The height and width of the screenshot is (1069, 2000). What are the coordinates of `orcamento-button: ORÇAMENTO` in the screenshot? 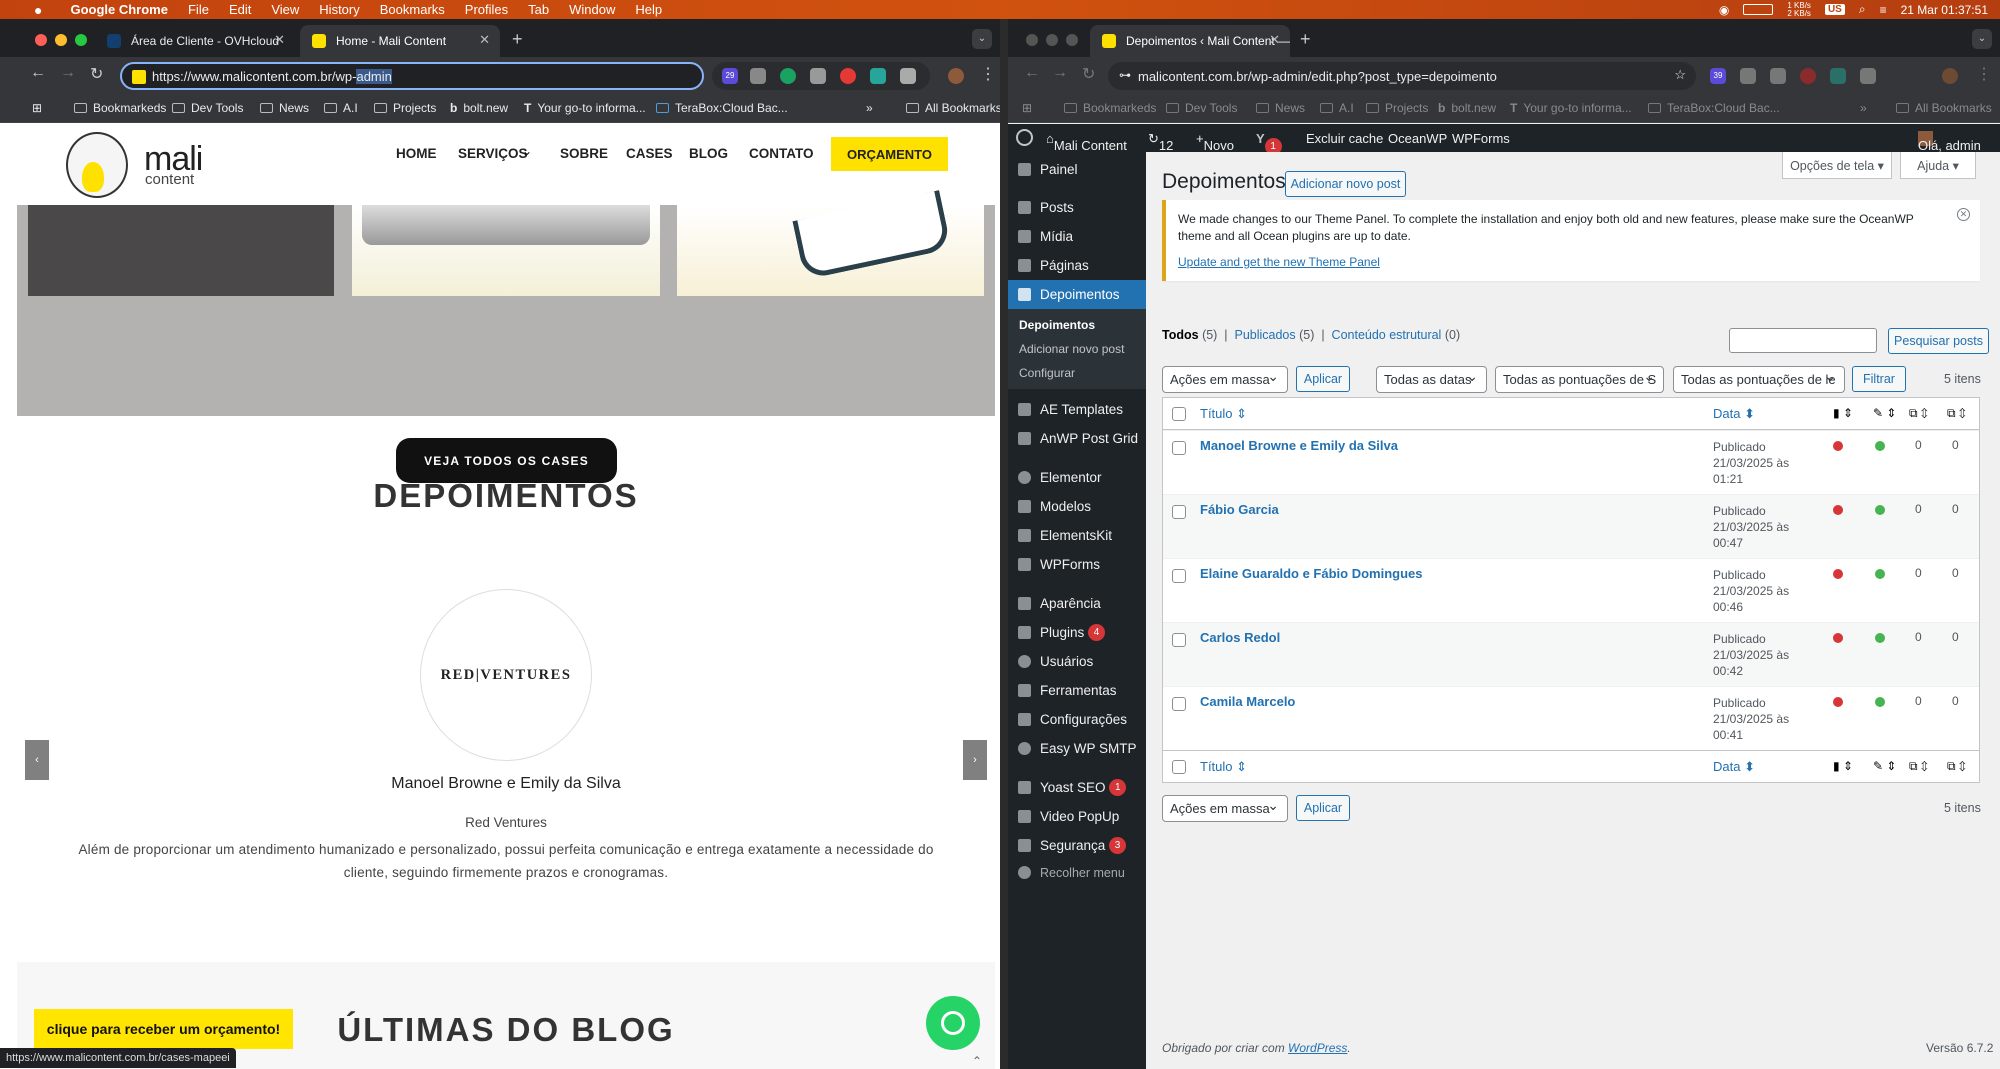 It's located at (889, 154).